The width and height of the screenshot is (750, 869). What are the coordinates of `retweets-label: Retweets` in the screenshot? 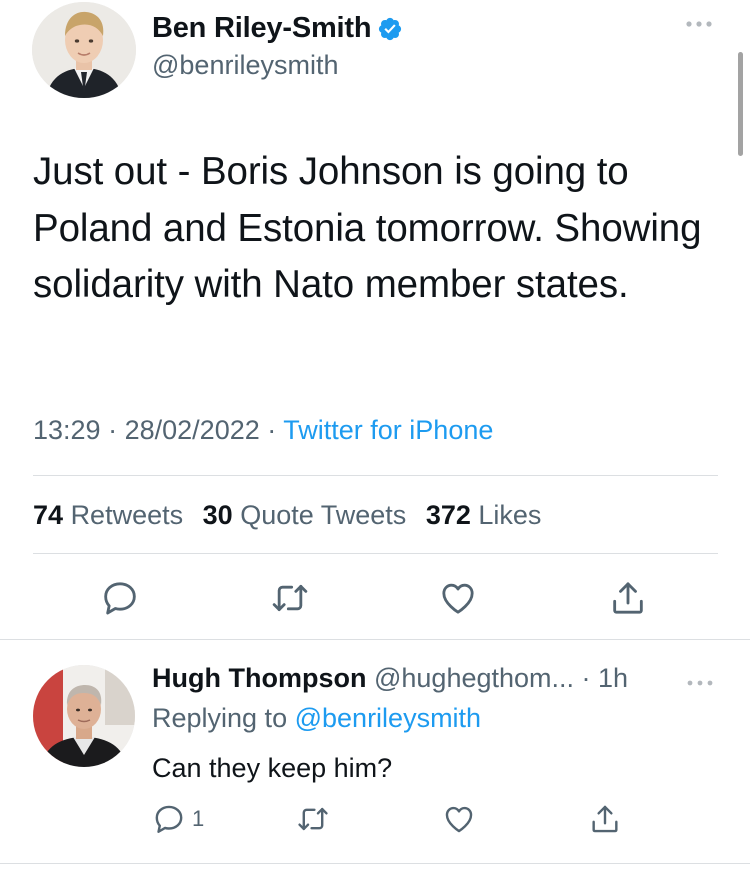 It's located at (127, 515).